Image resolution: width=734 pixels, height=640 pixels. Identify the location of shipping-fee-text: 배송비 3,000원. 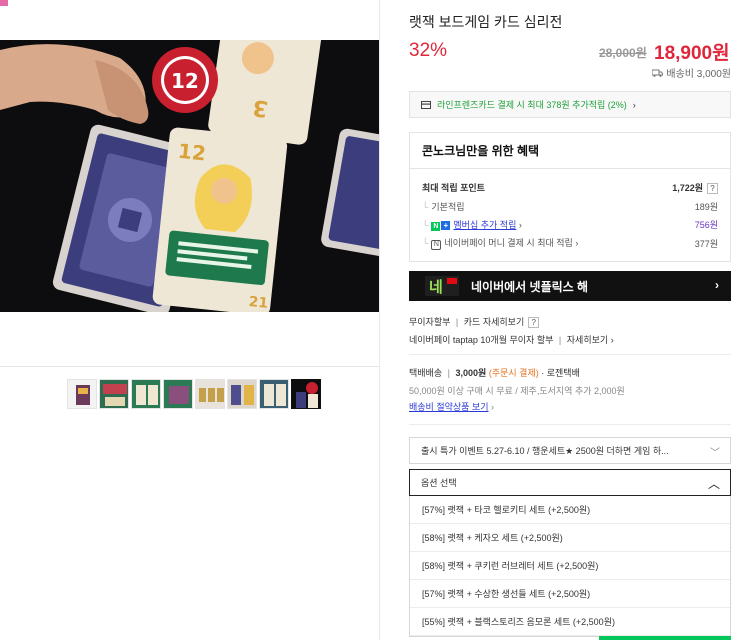
(698, 74).